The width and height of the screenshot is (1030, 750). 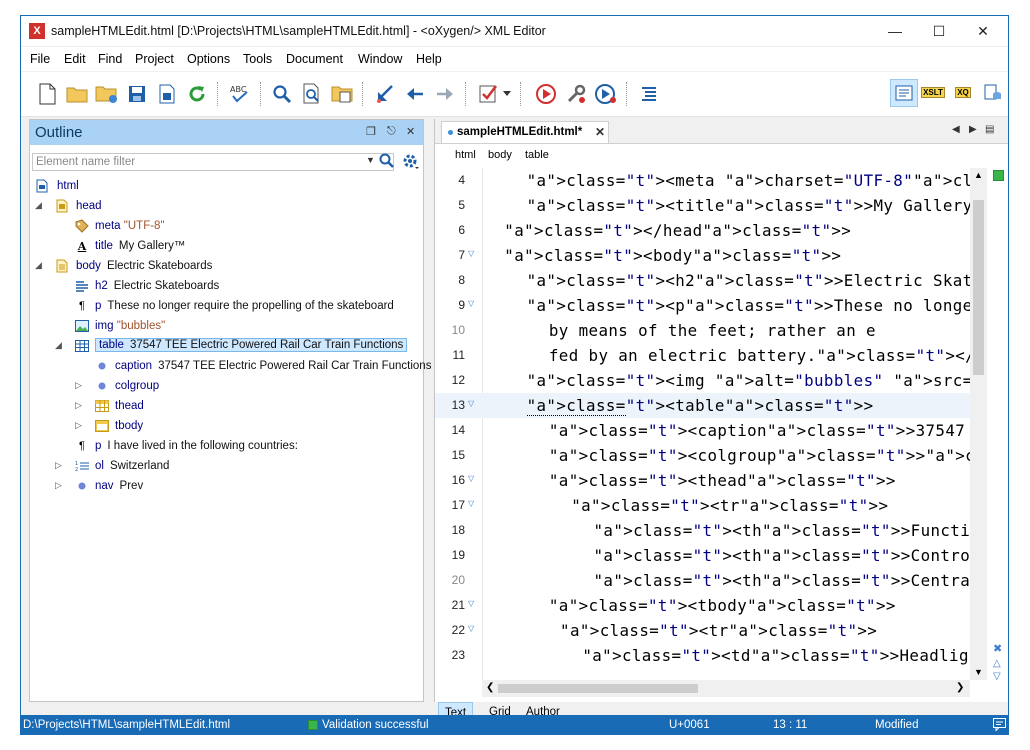 I want to click on close-window-button: ✕, so click(x=983, y=31).